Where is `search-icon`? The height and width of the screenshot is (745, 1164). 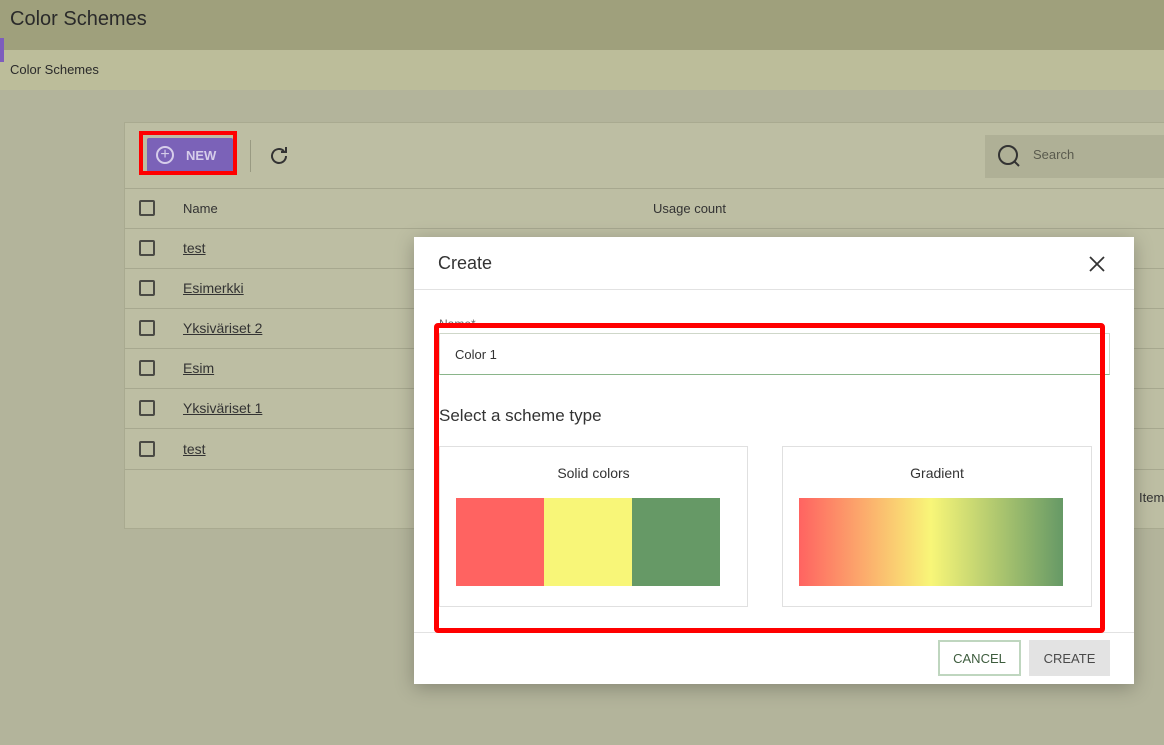
search-icon is located at coordinates (1009, 156).